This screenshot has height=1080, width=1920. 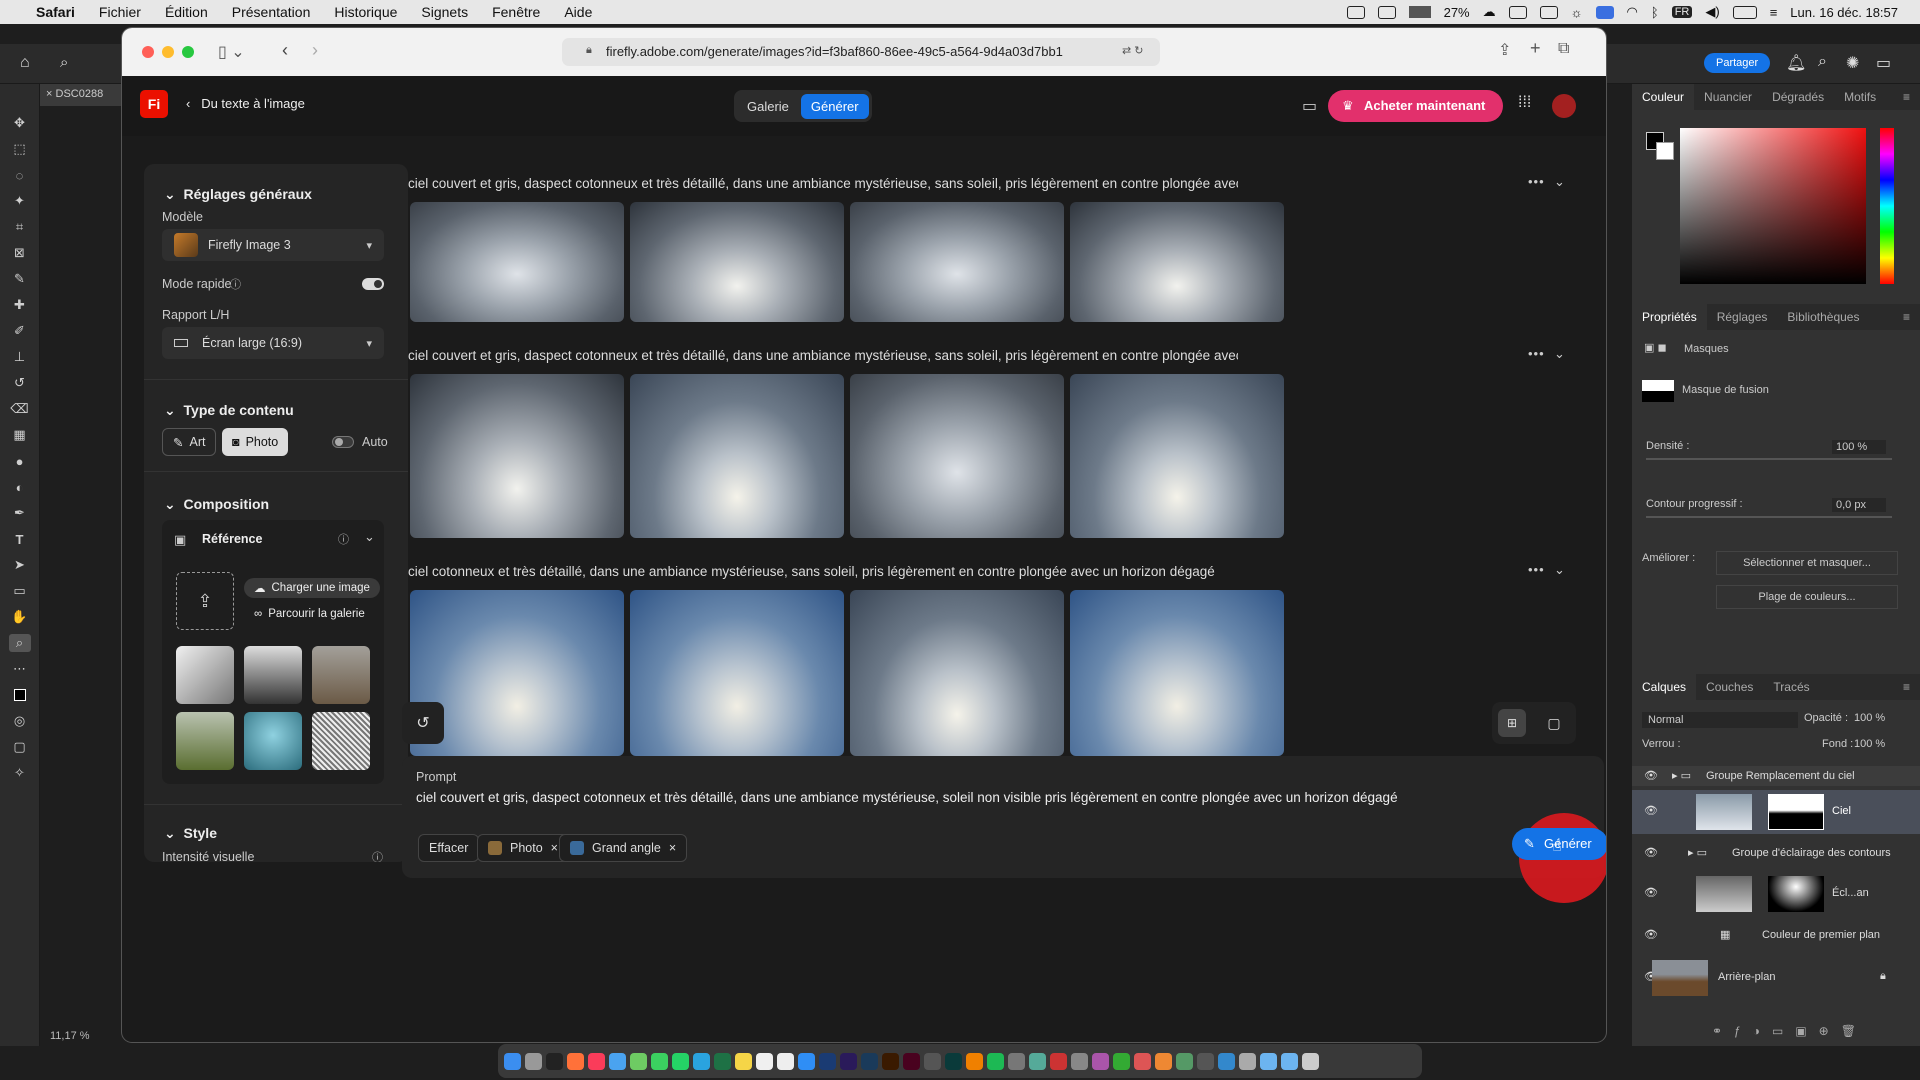 What do you see at coordinates (834, 106) in the screenshot?
I see `tab-generer: Générer` at bounding box center [834, 106].